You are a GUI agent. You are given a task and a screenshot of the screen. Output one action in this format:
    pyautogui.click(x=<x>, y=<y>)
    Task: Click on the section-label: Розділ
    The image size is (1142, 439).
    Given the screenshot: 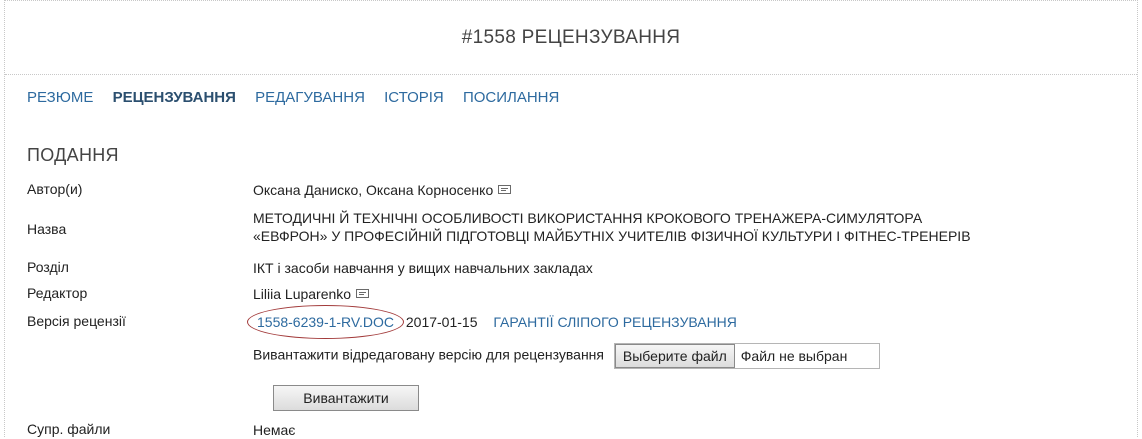 What is the action you would take?
    pyautogui.click(x=48, y=267)
    